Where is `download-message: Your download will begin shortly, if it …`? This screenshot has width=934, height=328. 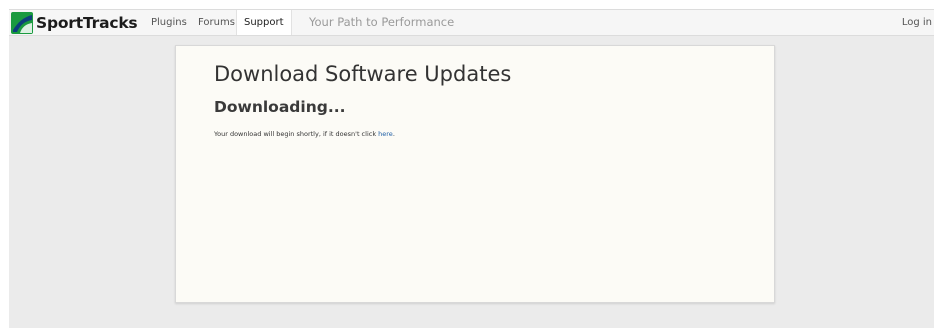
download-message: Your download will begin shortly, if it … is located at coordinates (304, 134).